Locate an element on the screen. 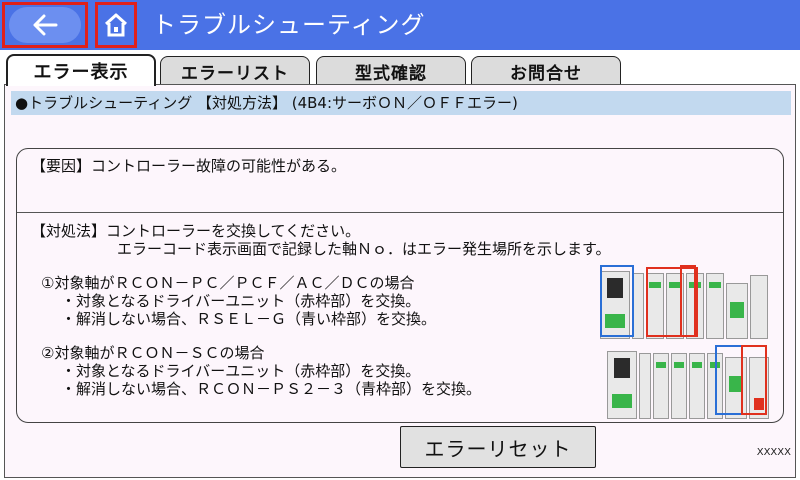 Image resolution: width=800 pixels, height=480 pixels. tab-error-list: エラーリスト is located at coordinates (235, 71).